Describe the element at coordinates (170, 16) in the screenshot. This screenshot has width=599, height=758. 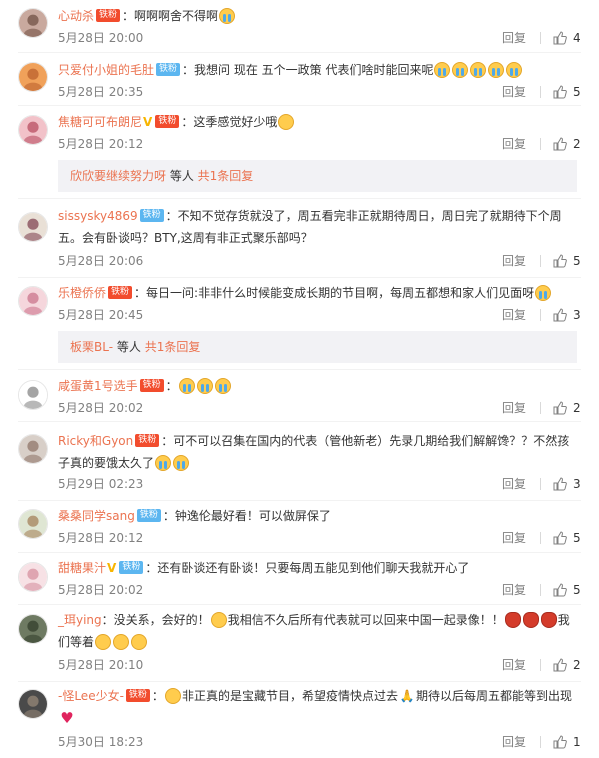
I see `comment-body: ：啊啊啊舍不得啊` at that location.